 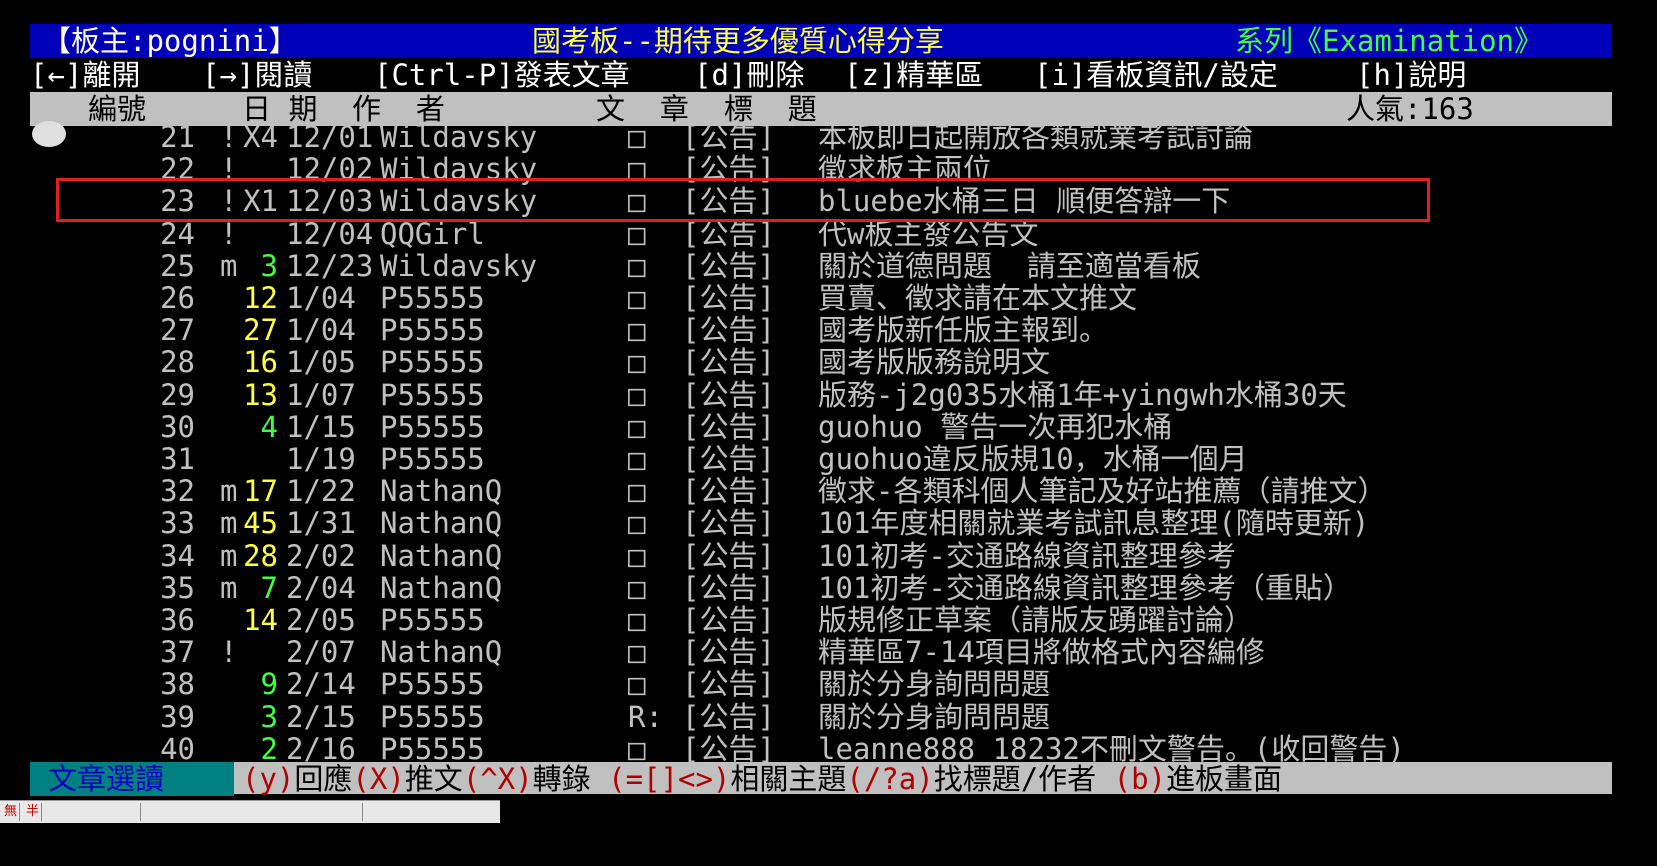 What do you see at coordinates (1140, 779) in the screenshot?
I see `enter-board-key: (b)` at bounding box center [1140, 779].